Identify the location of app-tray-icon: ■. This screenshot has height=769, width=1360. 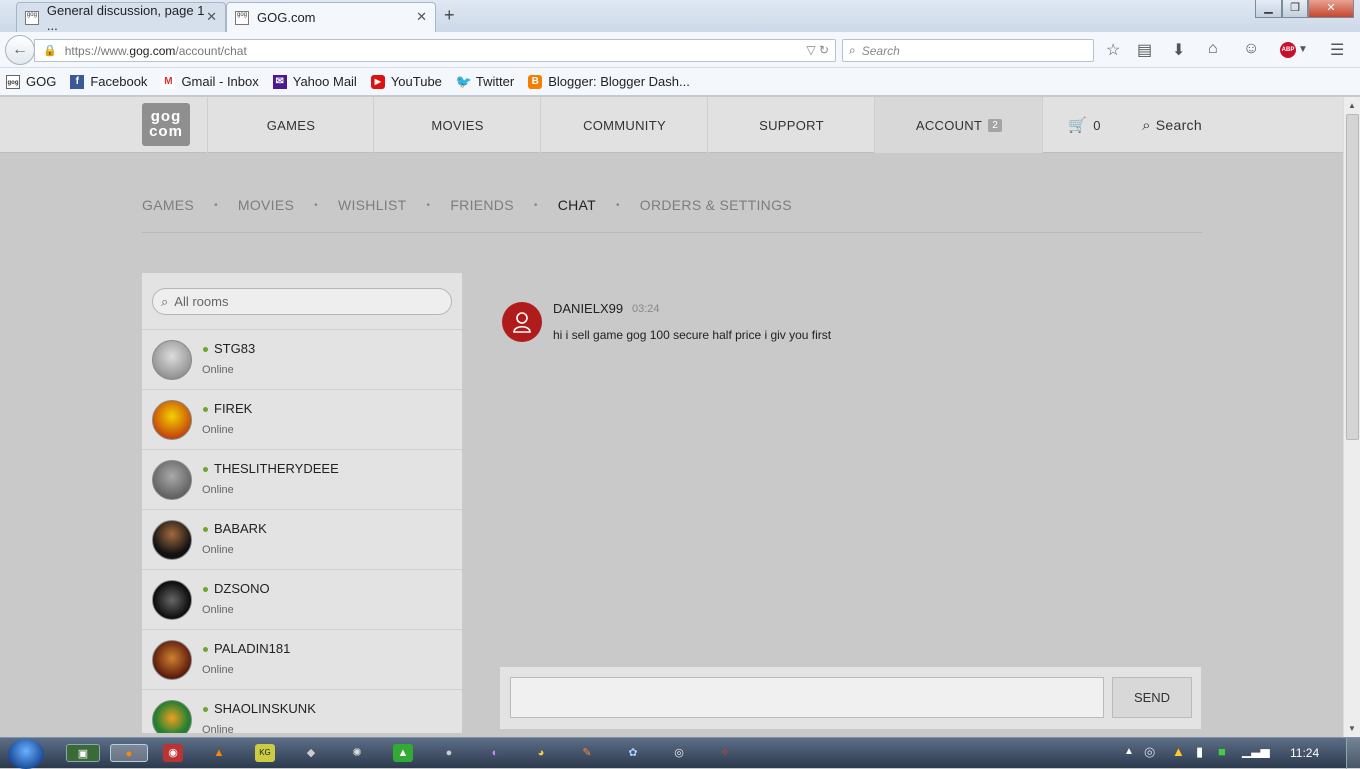
(1222, 751).